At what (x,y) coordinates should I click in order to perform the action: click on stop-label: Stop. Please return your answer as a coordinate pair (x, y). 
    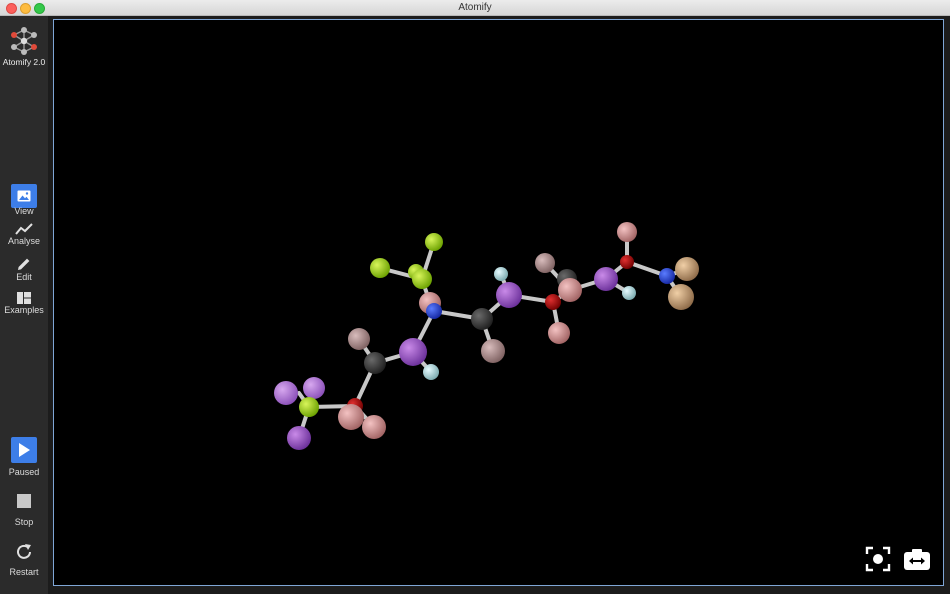
    Looking at the image, I should click on (24, 522).